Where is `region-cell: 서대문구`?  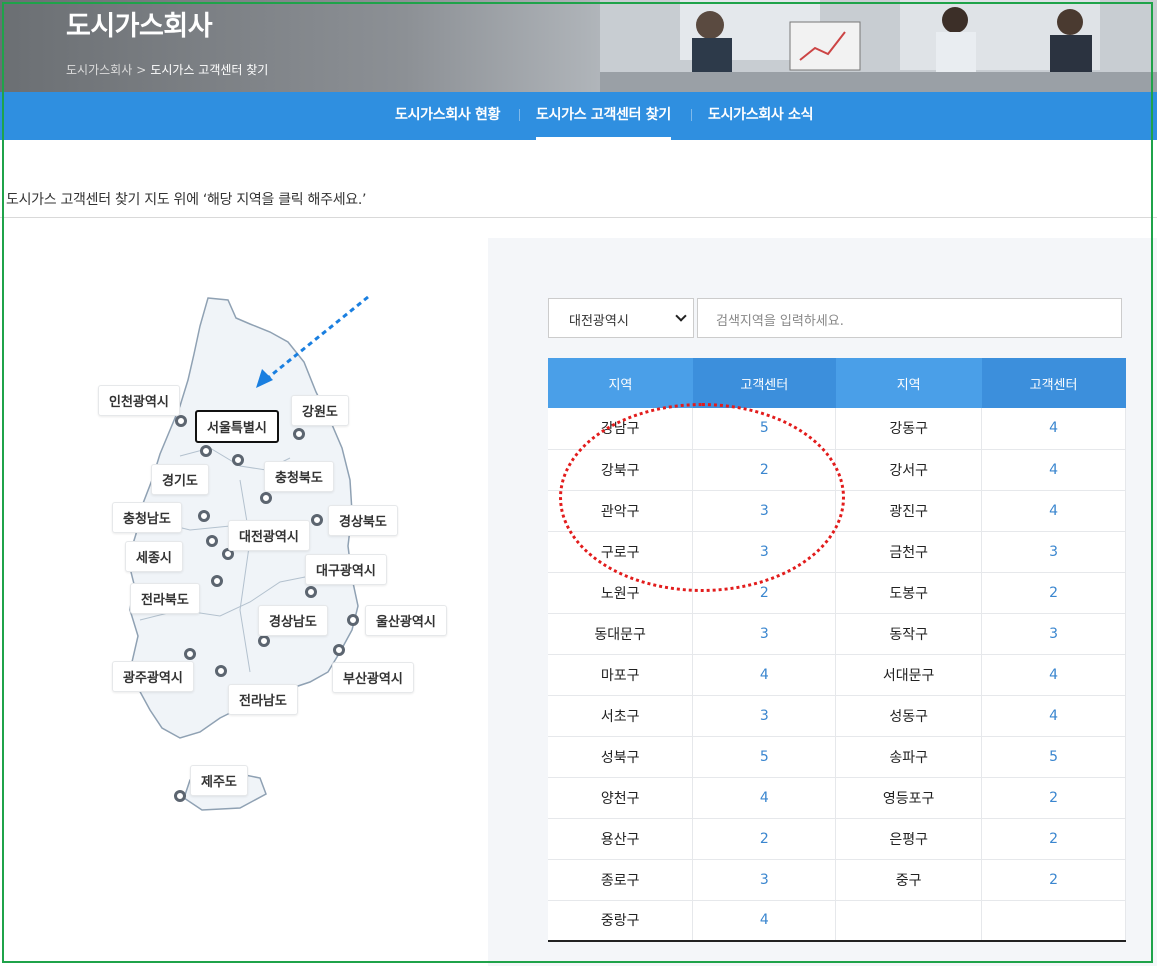
region-cell: 서대문구 is located at coordinates (908, 675).